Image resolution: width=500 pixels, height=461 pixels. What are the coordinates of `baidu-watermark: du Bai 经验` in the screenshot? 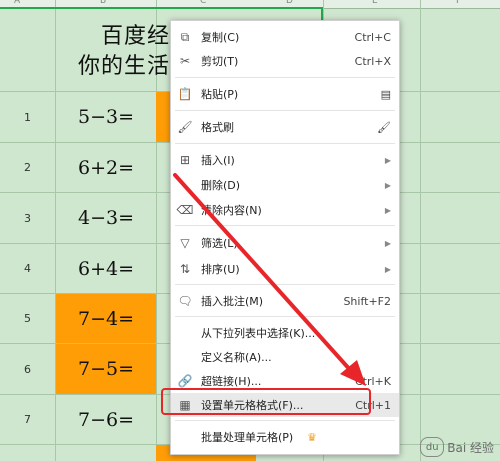 It's located at (457, 447).